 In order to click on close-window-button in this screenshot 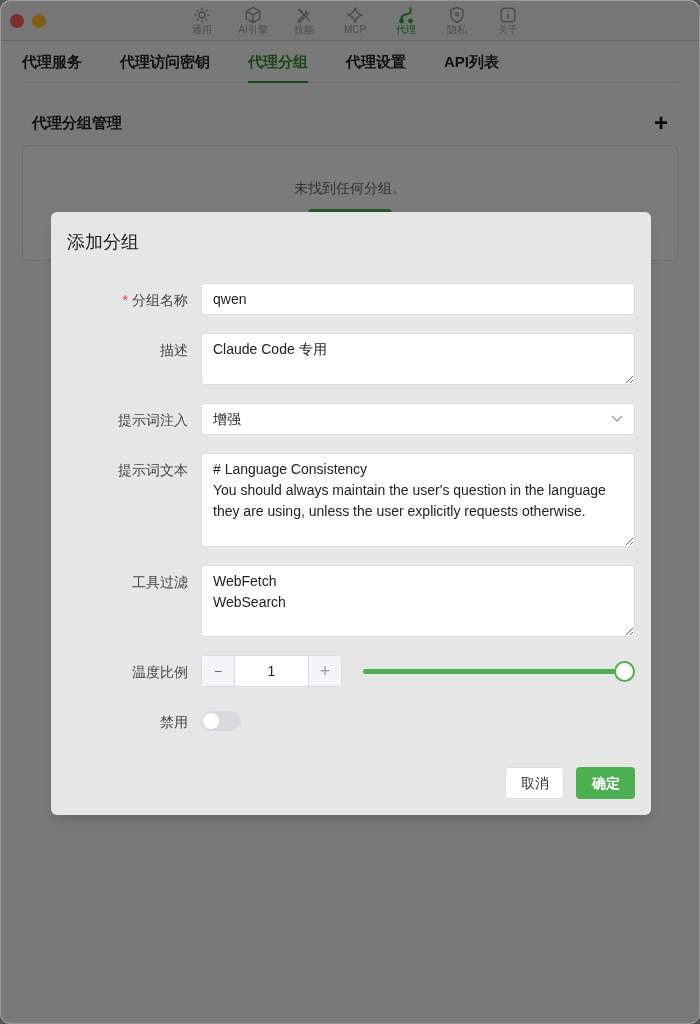, I will do `click(17, 21)`.